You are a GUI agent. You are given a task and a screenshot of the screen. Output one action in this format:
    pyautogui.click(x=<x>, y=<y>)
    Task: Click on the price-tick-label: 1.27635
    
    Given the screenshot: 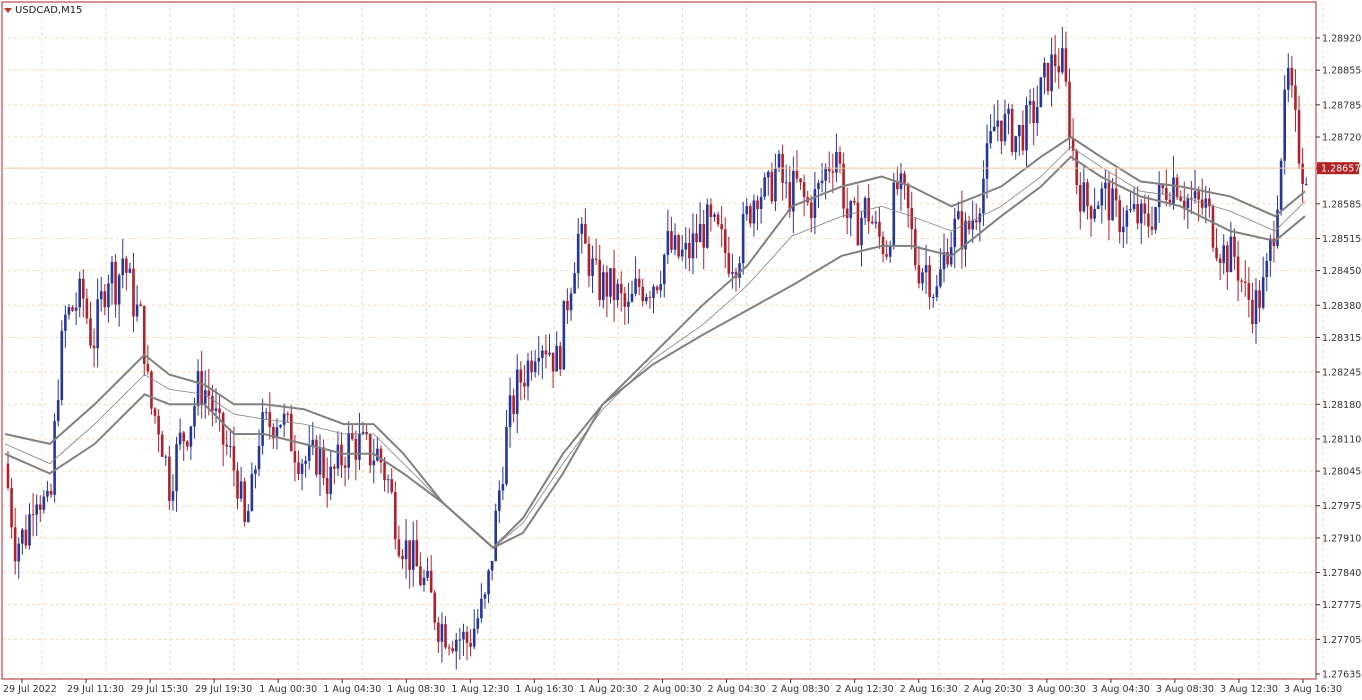 What is the action you would take?
    pyautogui.click(x=1341, y=675)
    